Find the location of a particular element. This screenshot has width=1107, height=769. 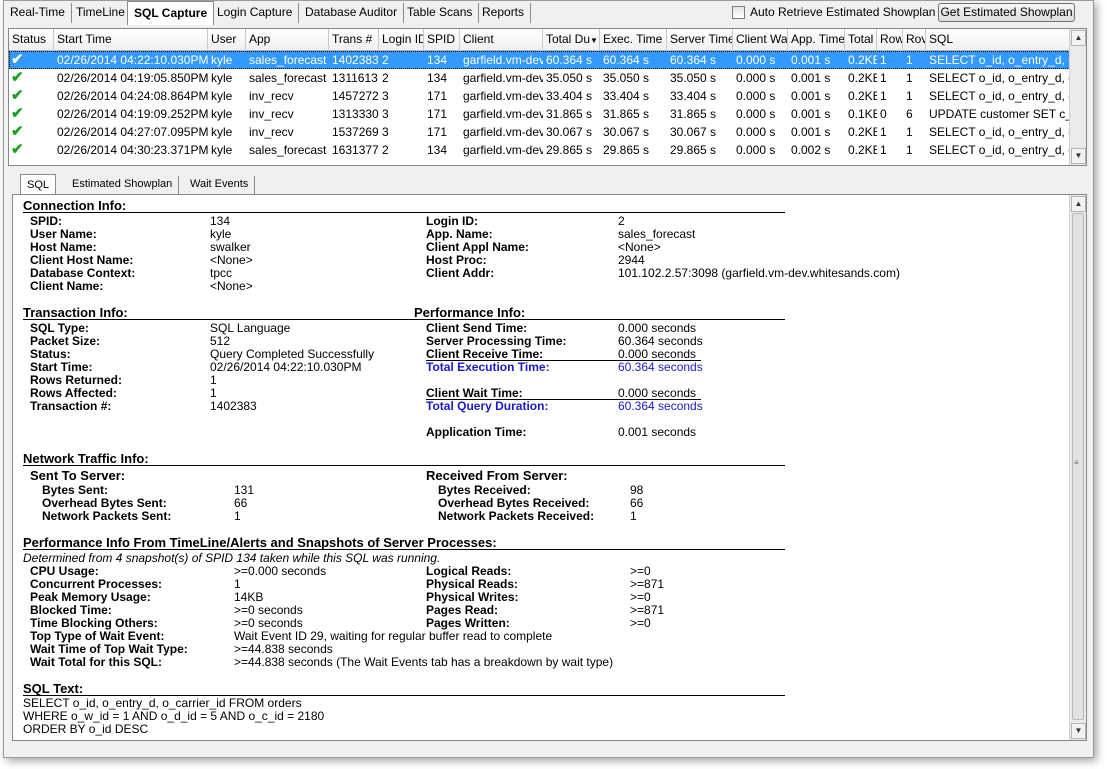

cell-trans: 1457272 is located at coordinates (355, 96).